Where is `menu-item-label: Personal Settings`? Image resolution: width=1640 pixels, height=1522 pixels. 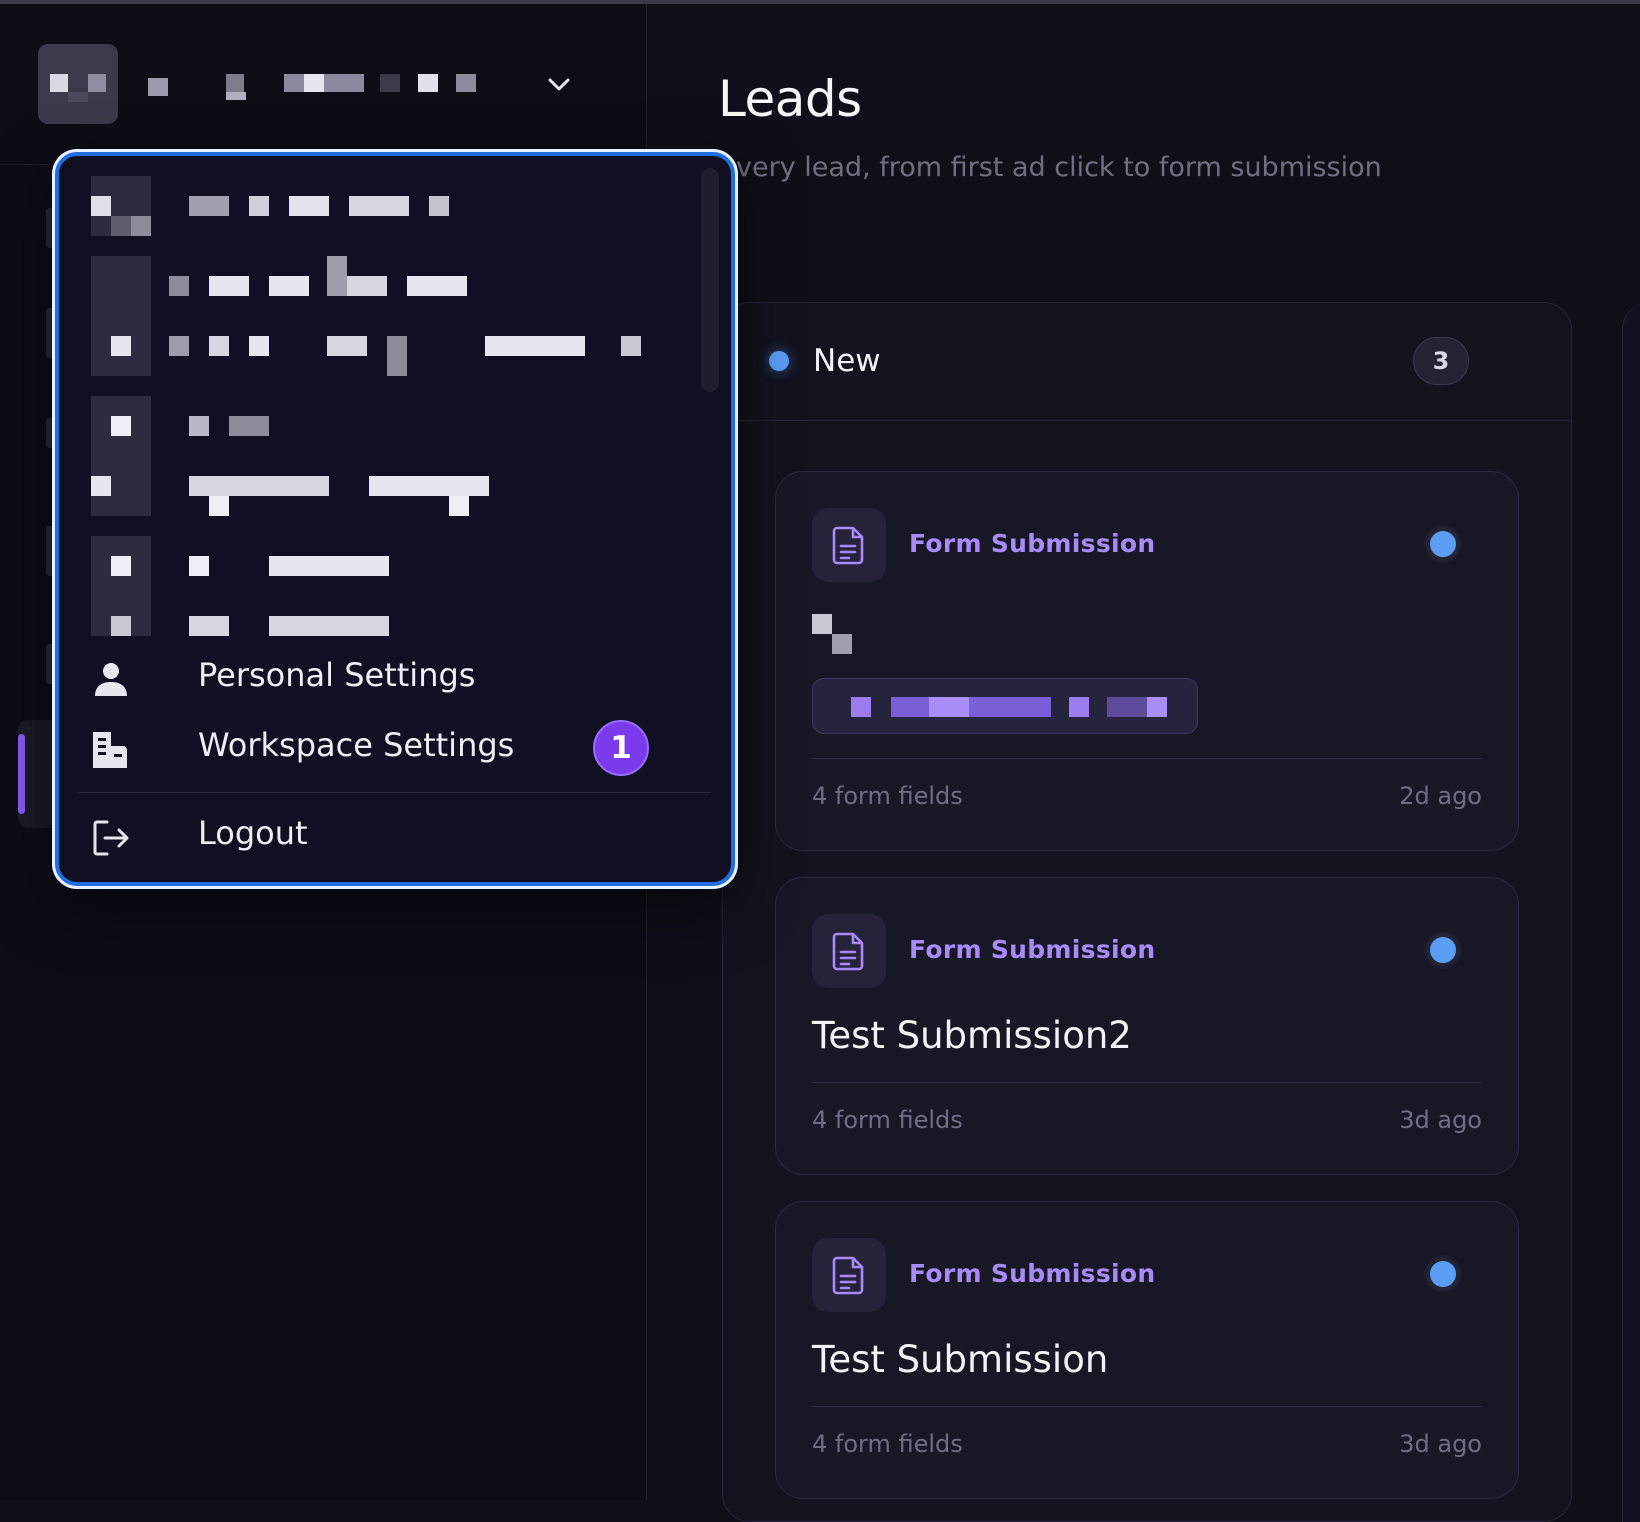
menu-item-label: Personal Settings is located at coordinates (336, 675).